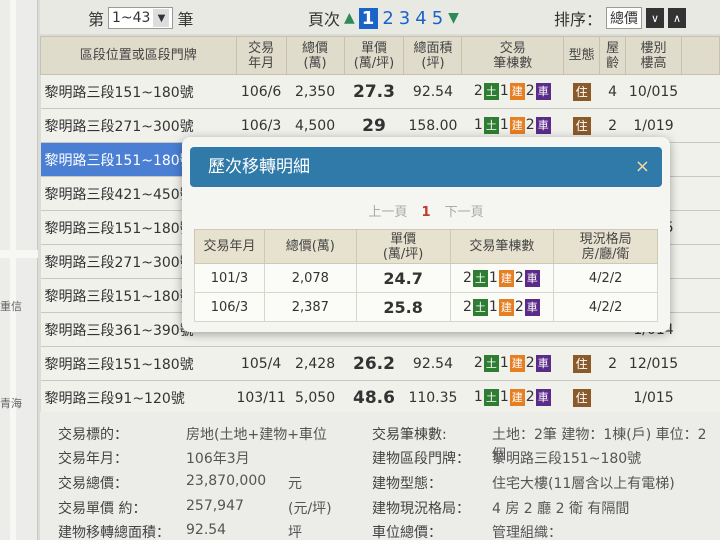 The width and height of the screenshot is (720, 540). What do you see at coordinates (502, 278) in the screenshot?
I see `history-cell-count: 2土1建2車` at bounding box center [502, 278].